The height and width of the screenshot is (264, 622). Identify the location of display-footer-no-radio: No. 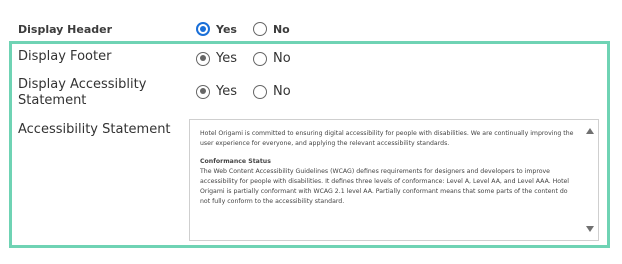
(272, 58).